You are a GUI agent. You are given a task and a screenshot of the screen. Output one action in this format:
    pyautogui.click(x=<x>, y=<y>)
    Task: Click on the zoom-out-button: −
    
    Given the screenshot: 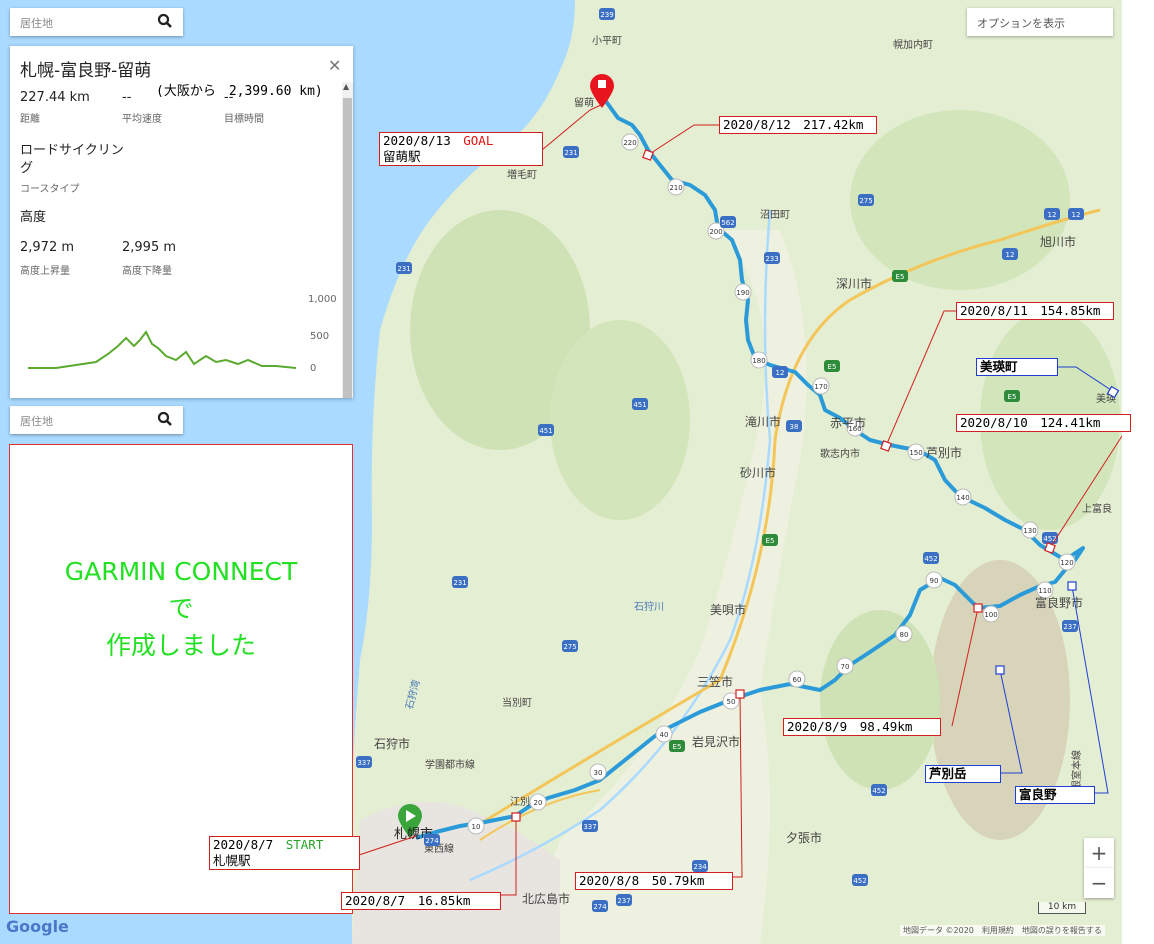 What is the action you would take?
    pyautogui.click(x=1099, y=883)
    